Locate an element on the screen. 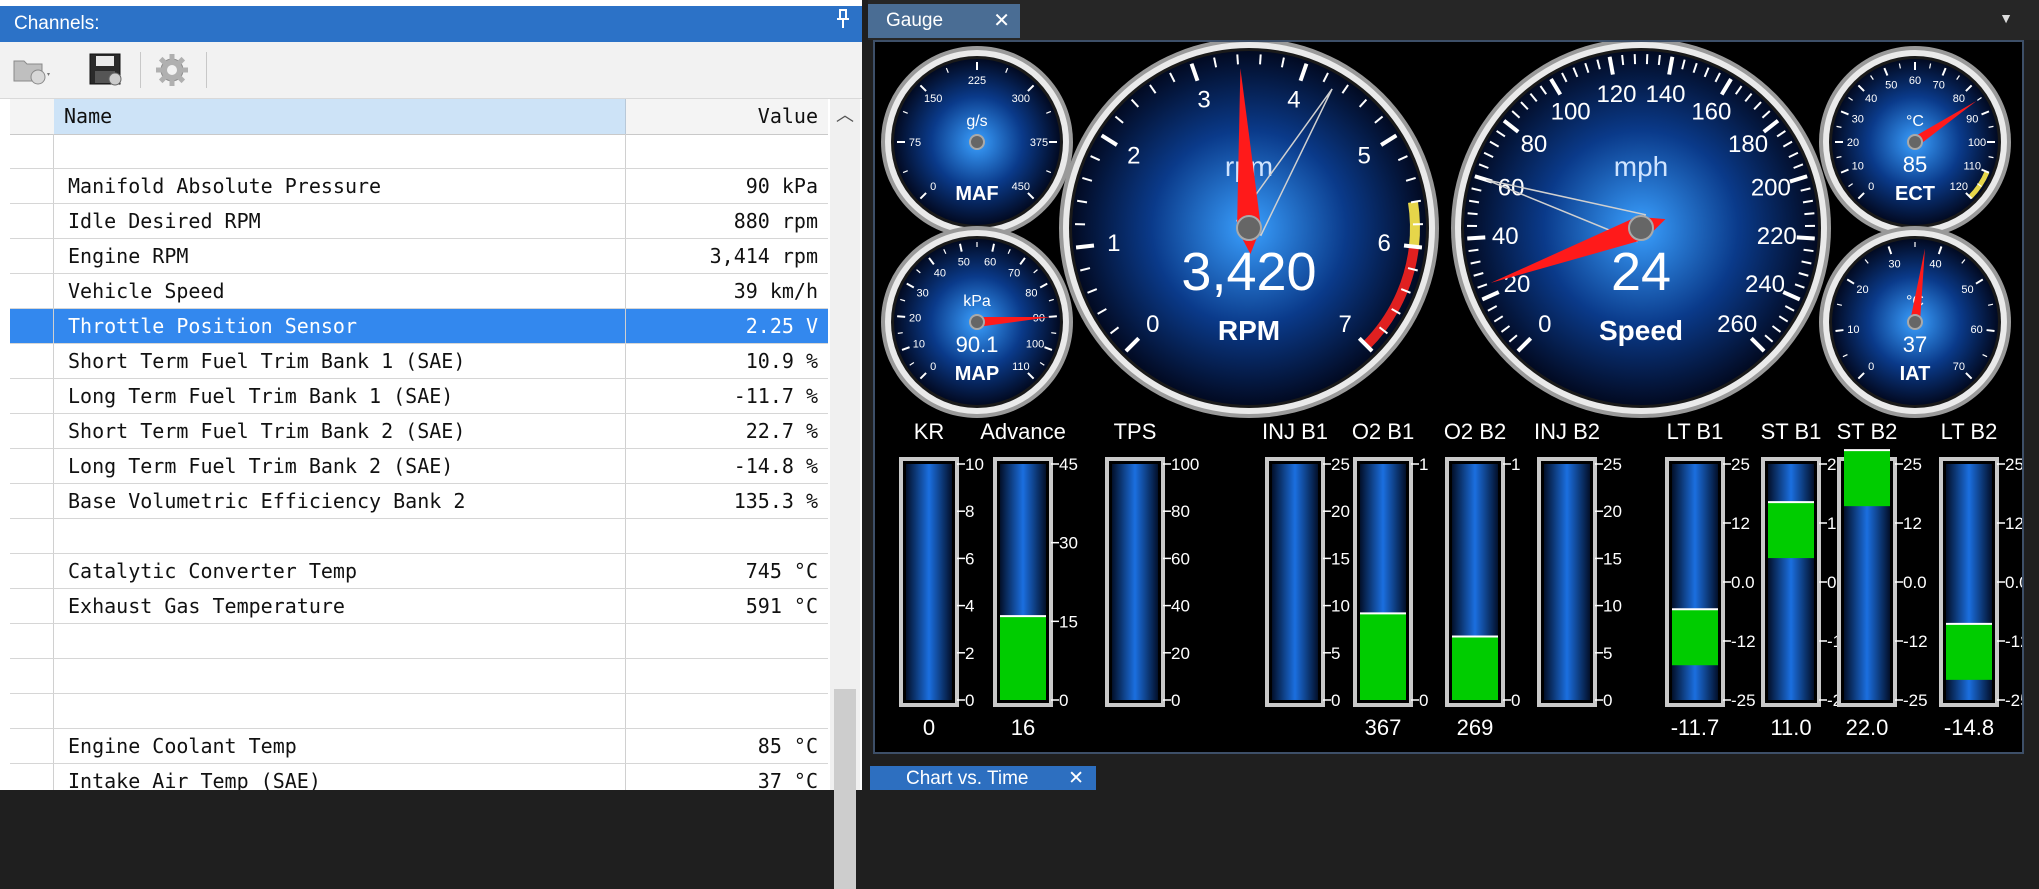  channel-value: 22.7 % is located at coordinates (727, 431).